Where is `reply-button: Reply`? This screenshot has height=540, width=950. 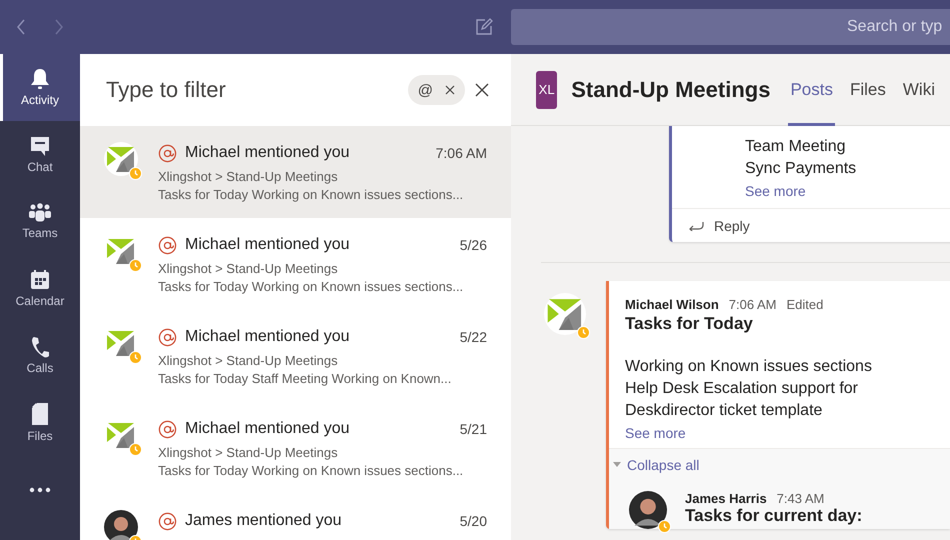 reply-button: Reply is located at coordinates (811, 225).